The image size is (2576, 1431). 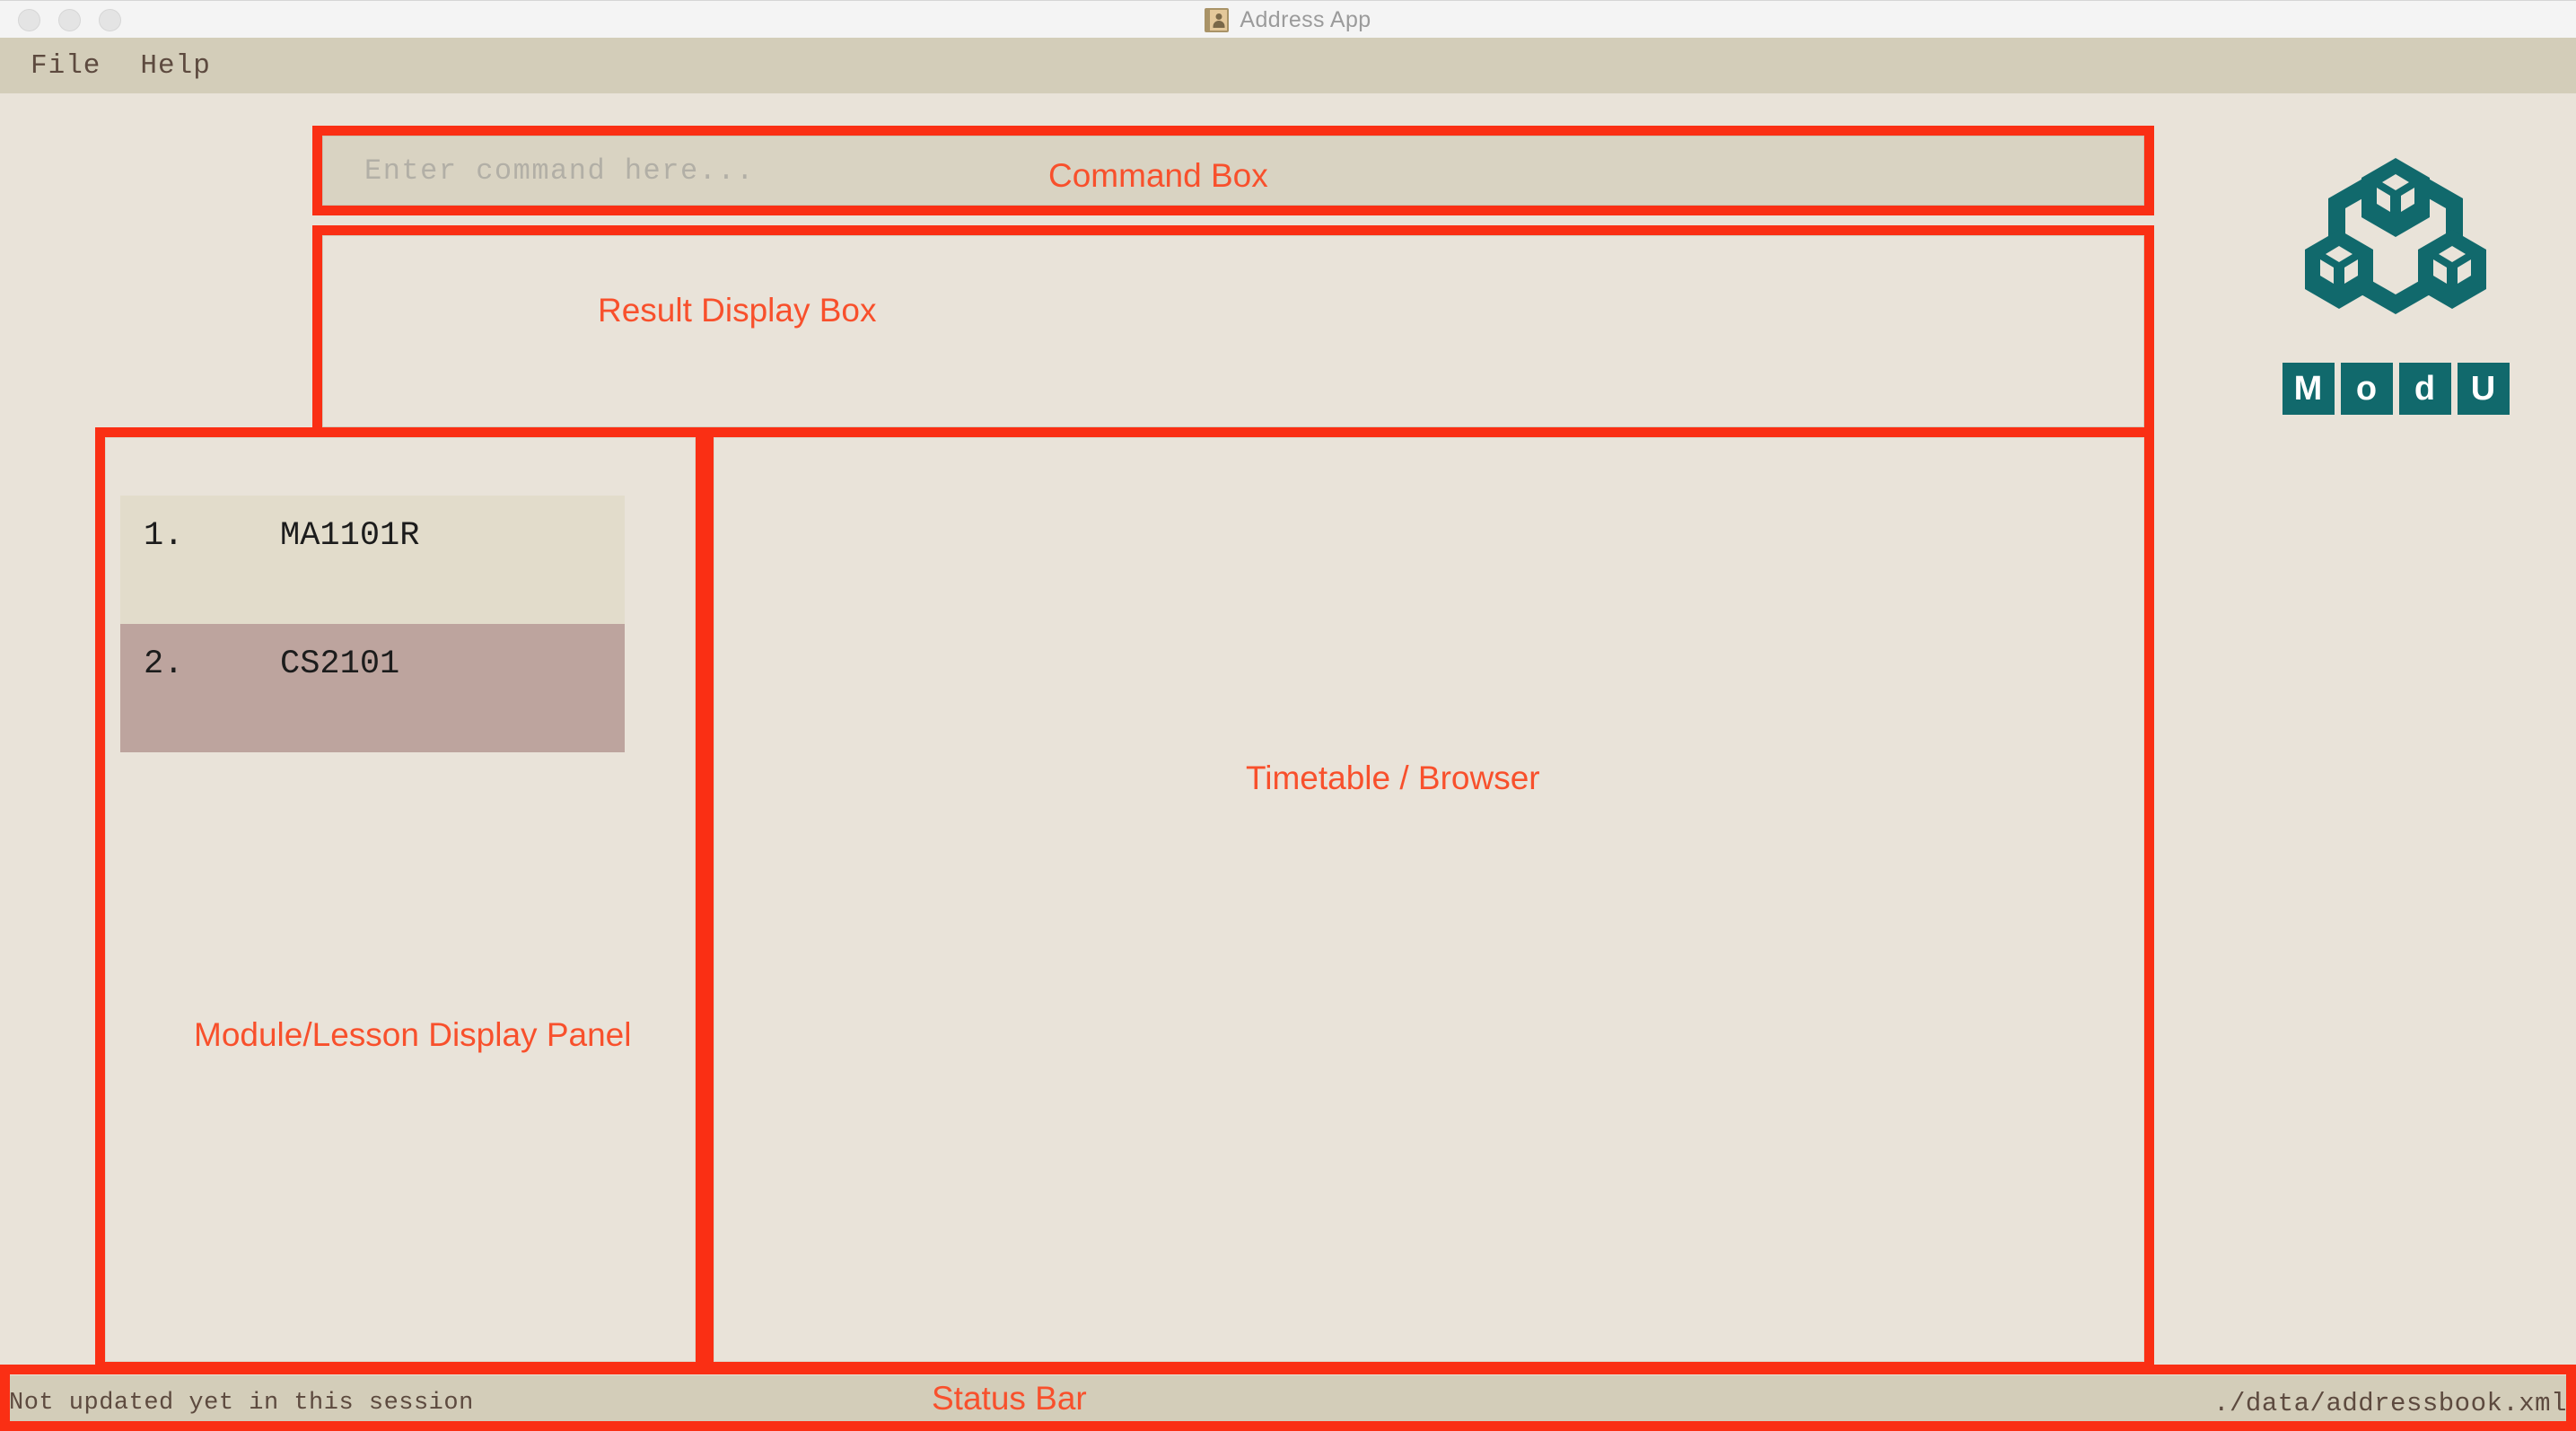 I want to click on annotation-label-status-bar: Status Bar, so click(x=1009, y=1399).